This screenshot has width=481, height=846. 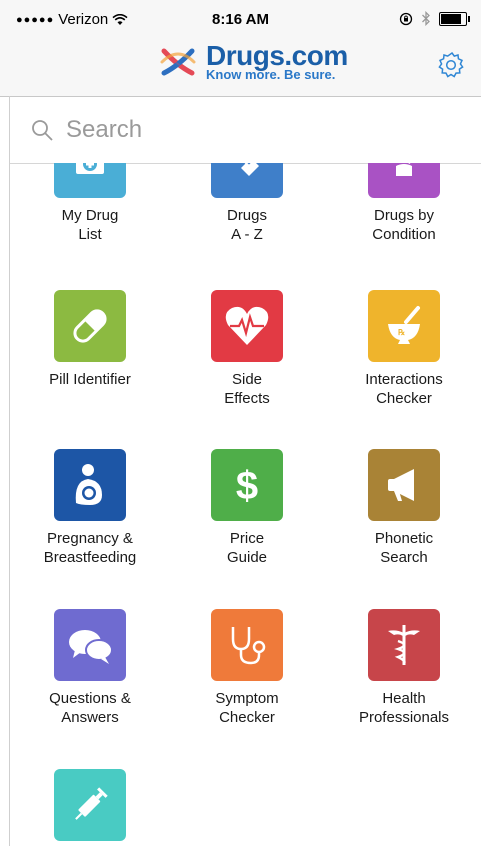 I want to click on nav-bar: Drugs.com Know more. Be sure., so click(x=240, y=66).